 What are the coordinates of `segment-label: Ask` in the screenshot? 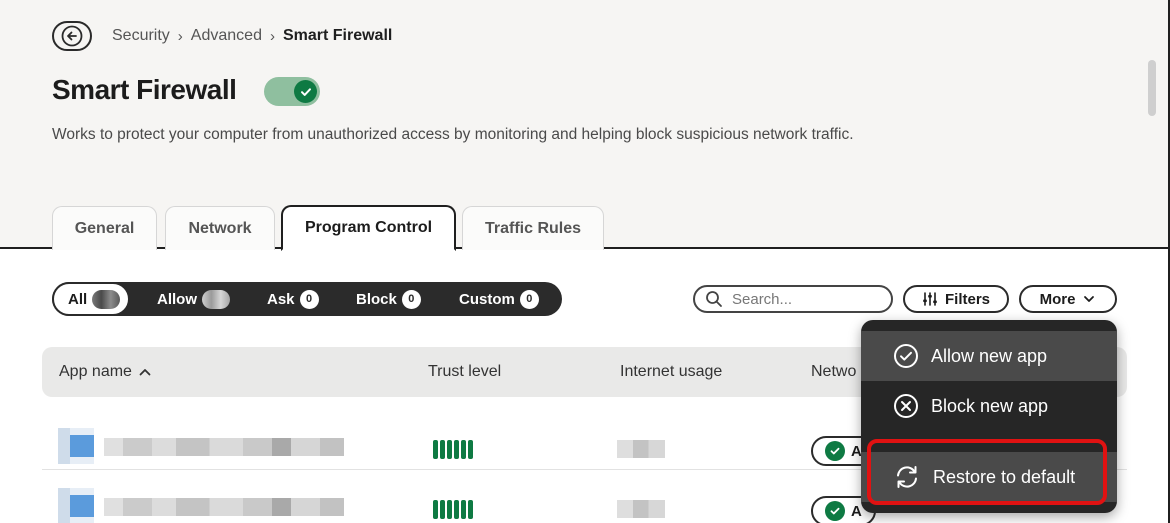 It's located at (281, 299).